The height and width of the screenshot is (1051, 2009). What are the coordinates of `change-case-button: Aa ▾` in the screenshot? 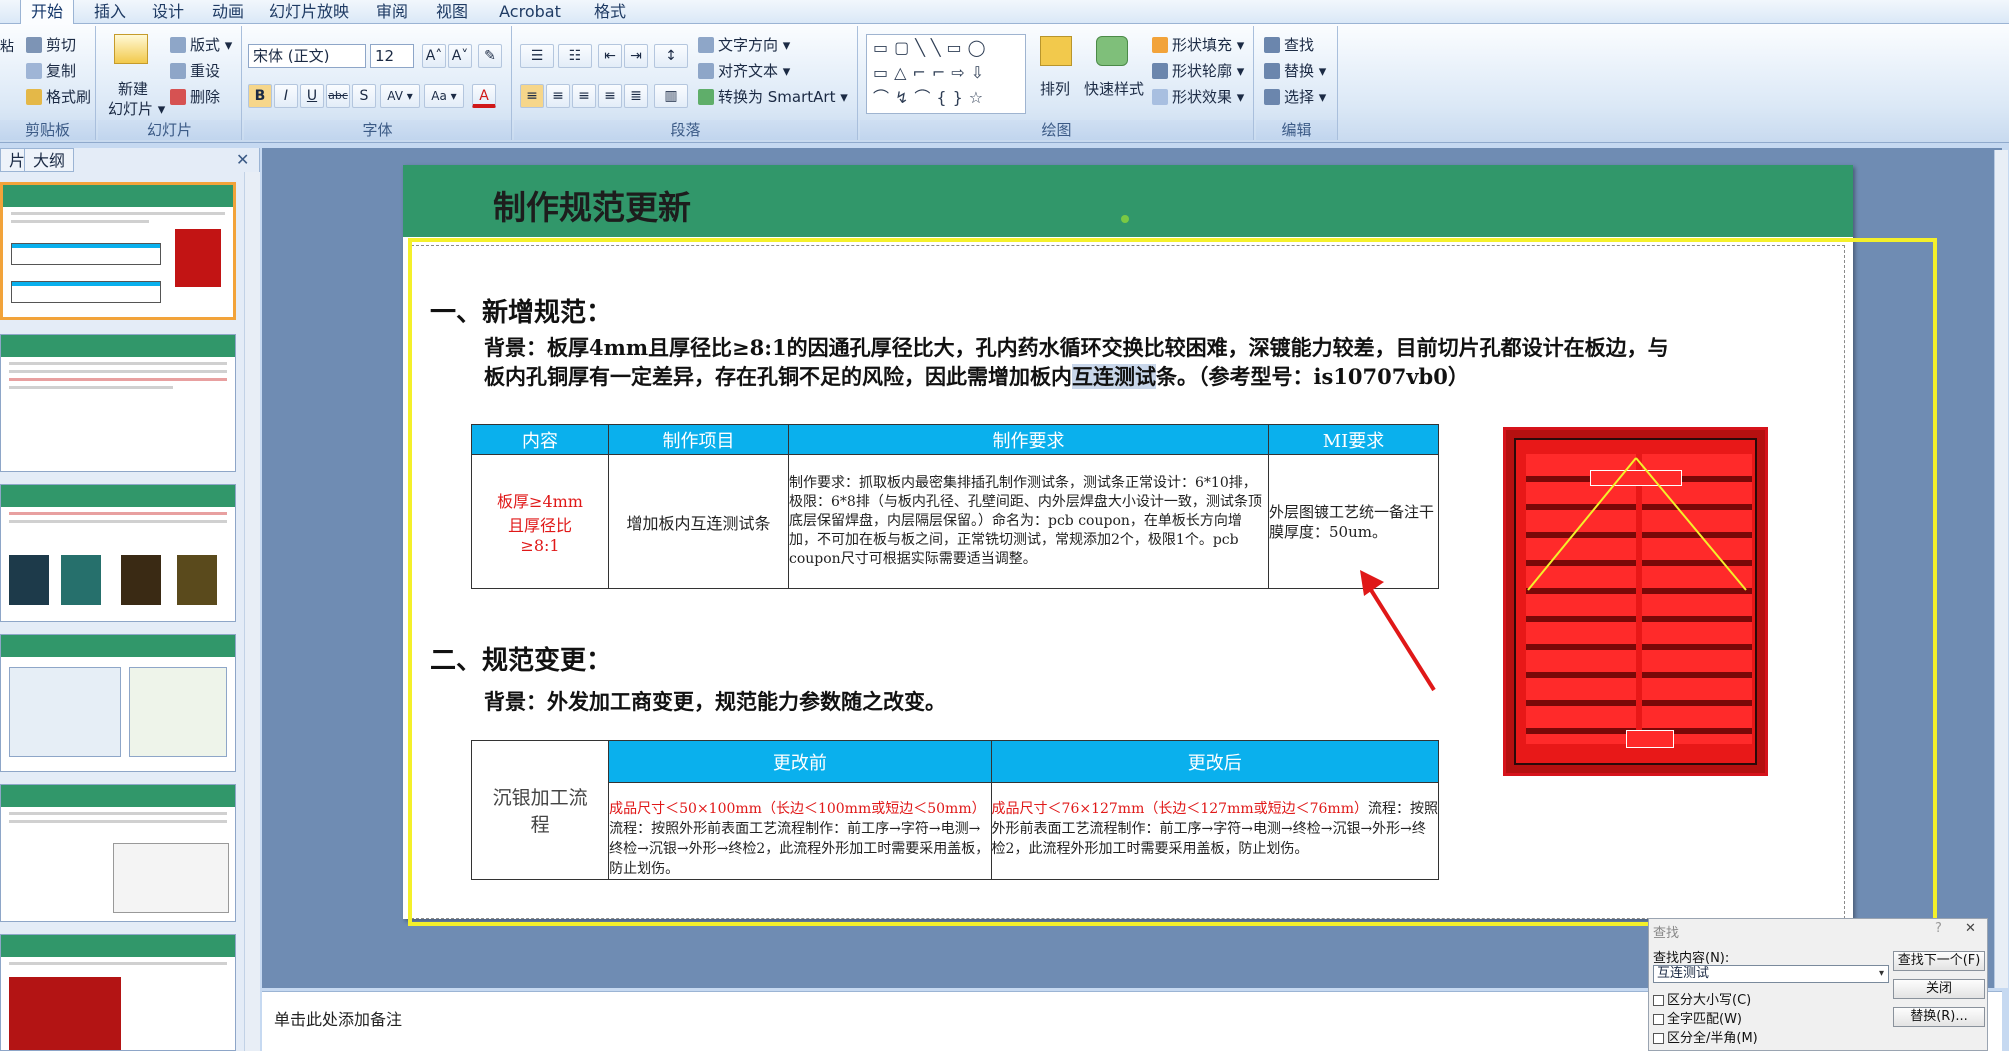 It's located at (444, 96).